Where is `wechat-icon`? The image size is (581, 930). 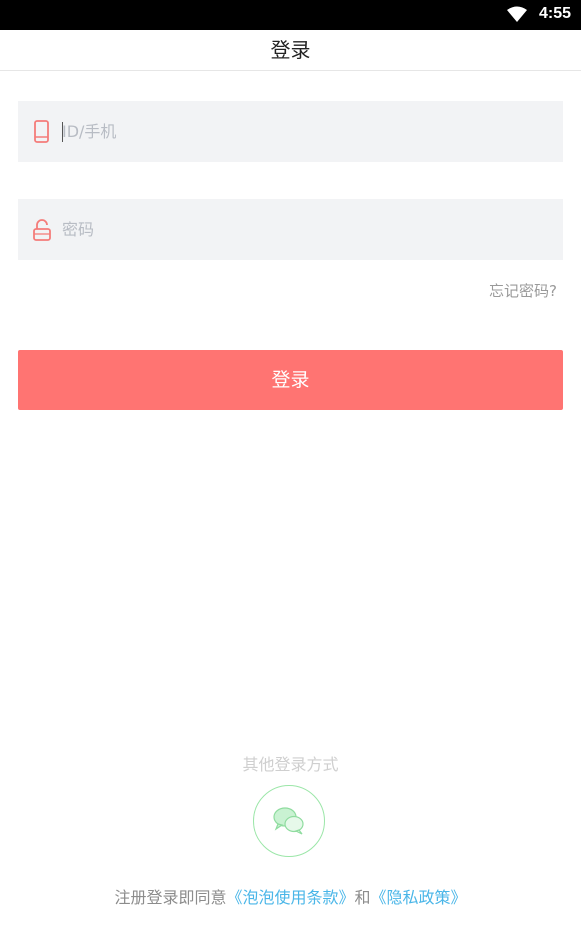 wechat-icon is located at coordinates (288, 821).